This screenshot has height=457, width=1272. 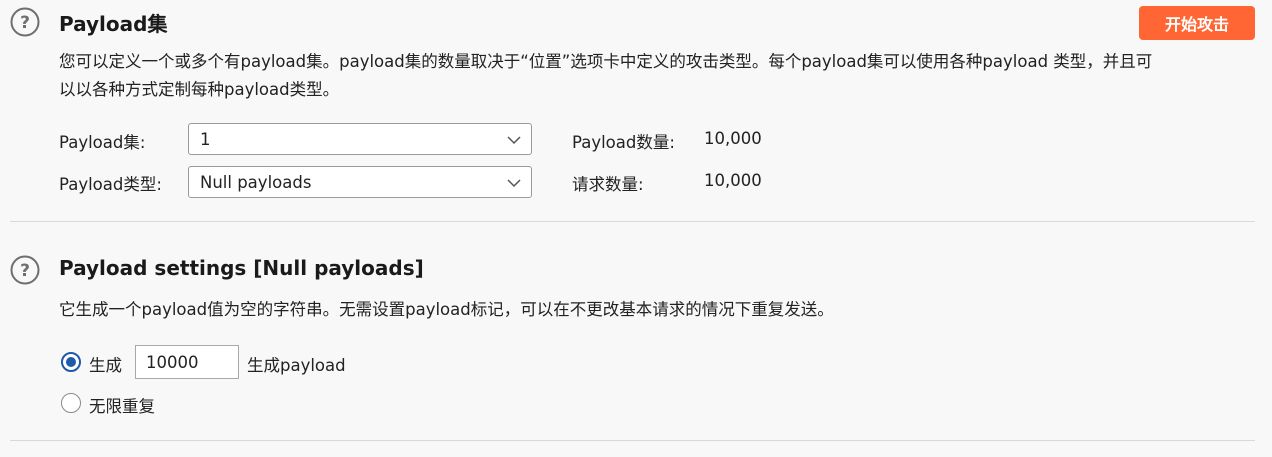 I want to click on payload-set-value: 1, so click(x=205, y=139).